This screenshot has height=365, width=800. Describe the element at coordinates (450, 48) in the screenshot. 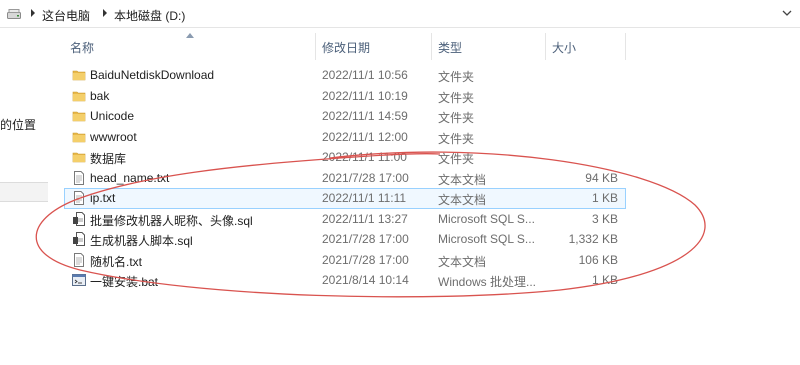

I see `column-header-type-label: 类型` at that location.